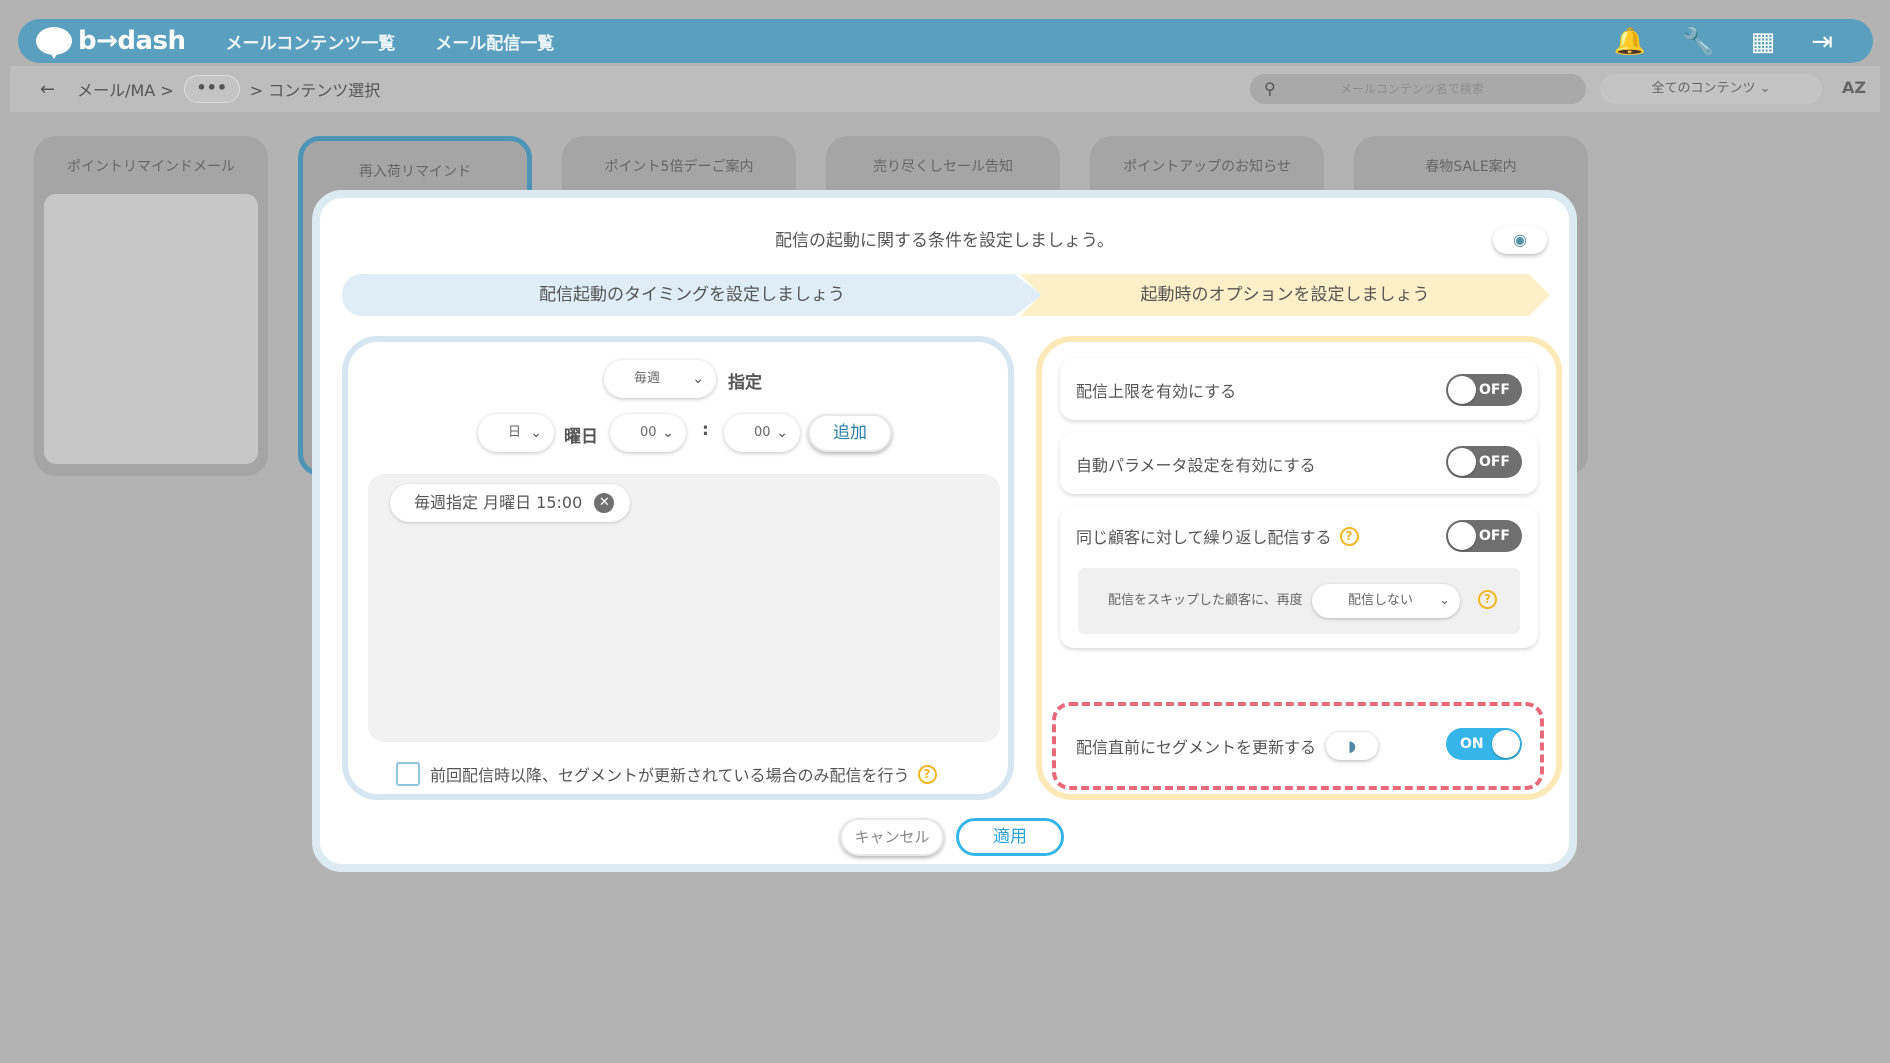 The width and height of the screenshot is (1890, 1063). What do you see at coordinates (1698, 42) in the screenshot?
I see `wrench-icon: 🔧` at bounding box center [1698, 42].